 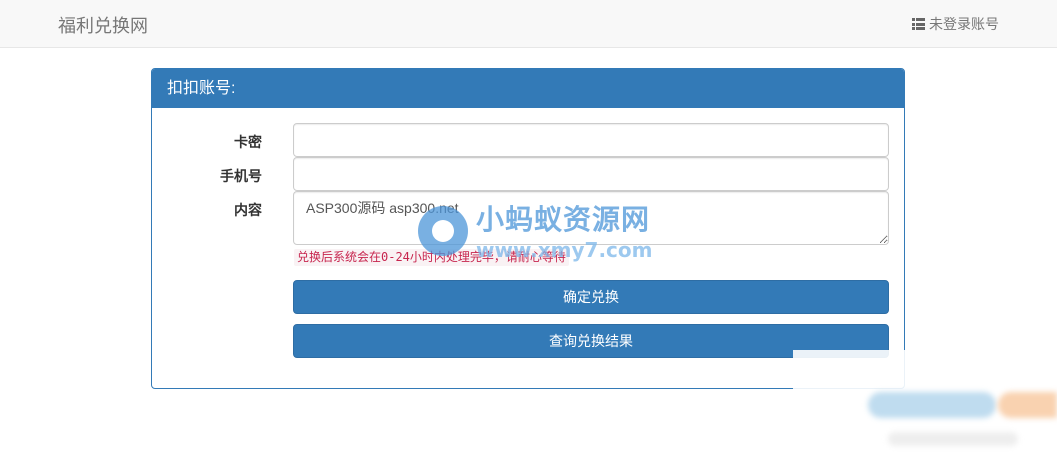 What do you see at coordinates (528, 88) in the screenshot?
I see `panel-heading: 扣扣账号:` at bounding box center [528, 88].